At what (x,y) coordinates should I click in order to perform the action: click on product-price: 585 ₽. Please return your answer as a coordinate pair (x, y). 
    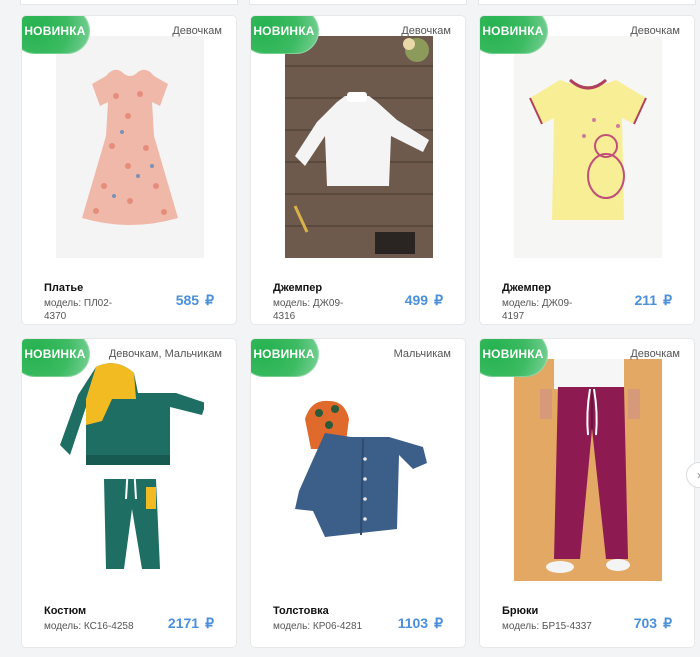
    Looking at the image, I should click on (194, 300).